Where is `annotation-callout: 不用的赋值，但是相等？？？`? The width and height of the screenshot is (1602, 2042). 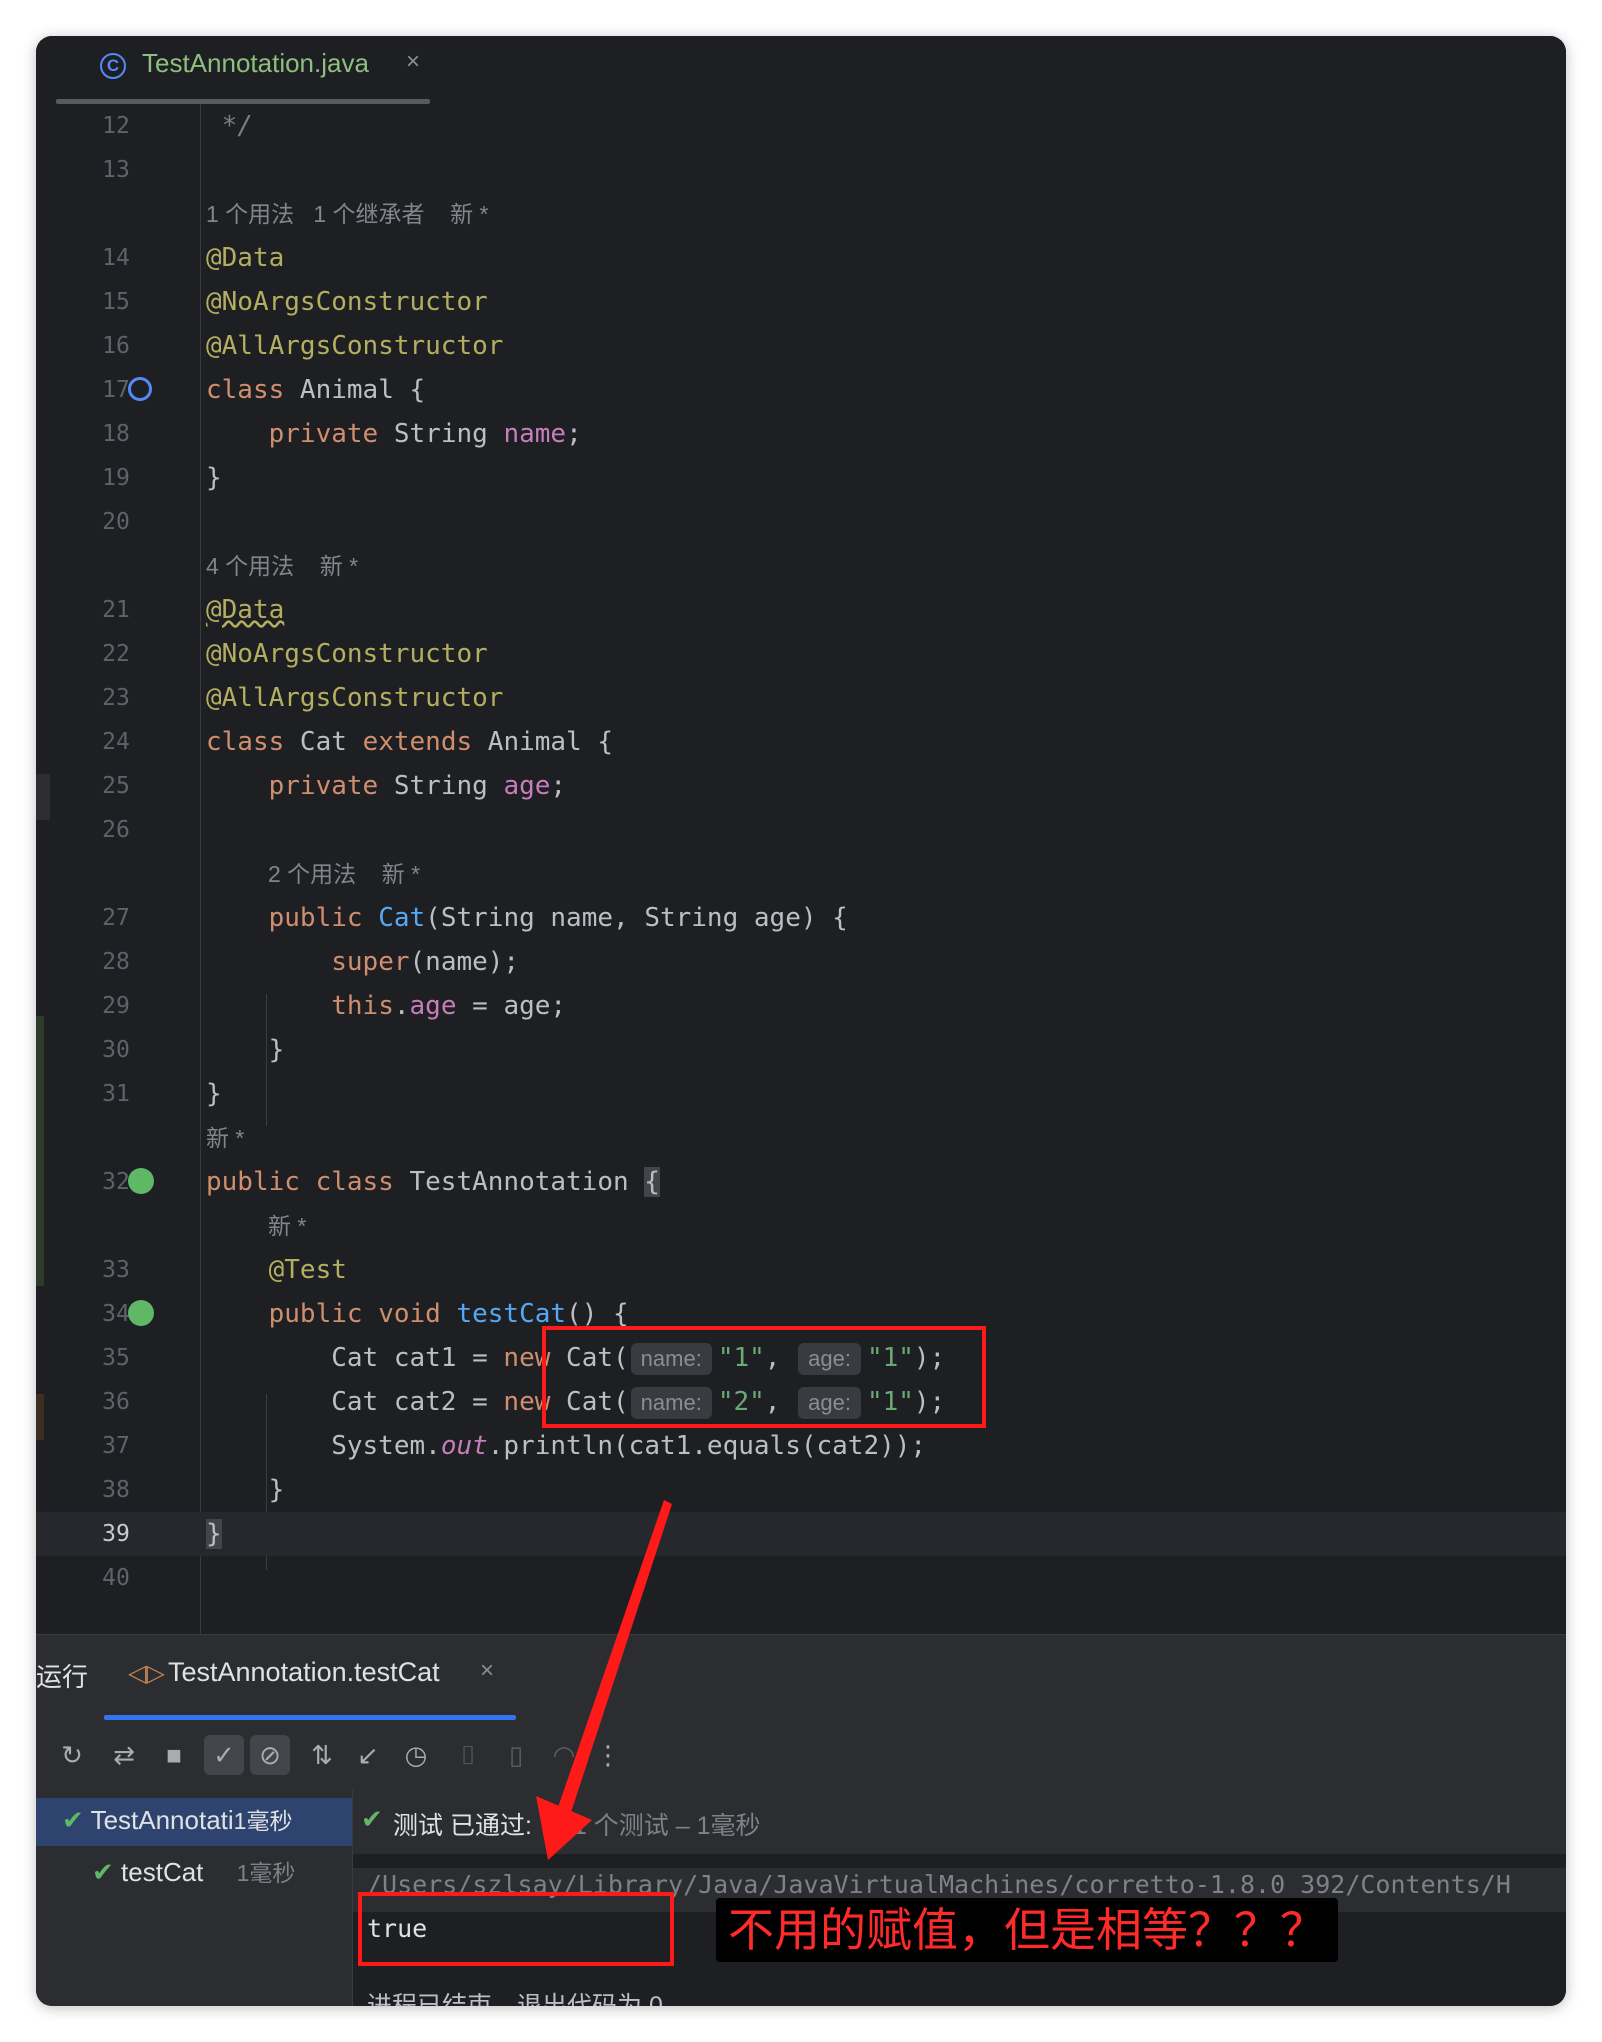 annotation-callout: 不用的赋值，但是相等？？？ is located at coordinates (1027, 1930).